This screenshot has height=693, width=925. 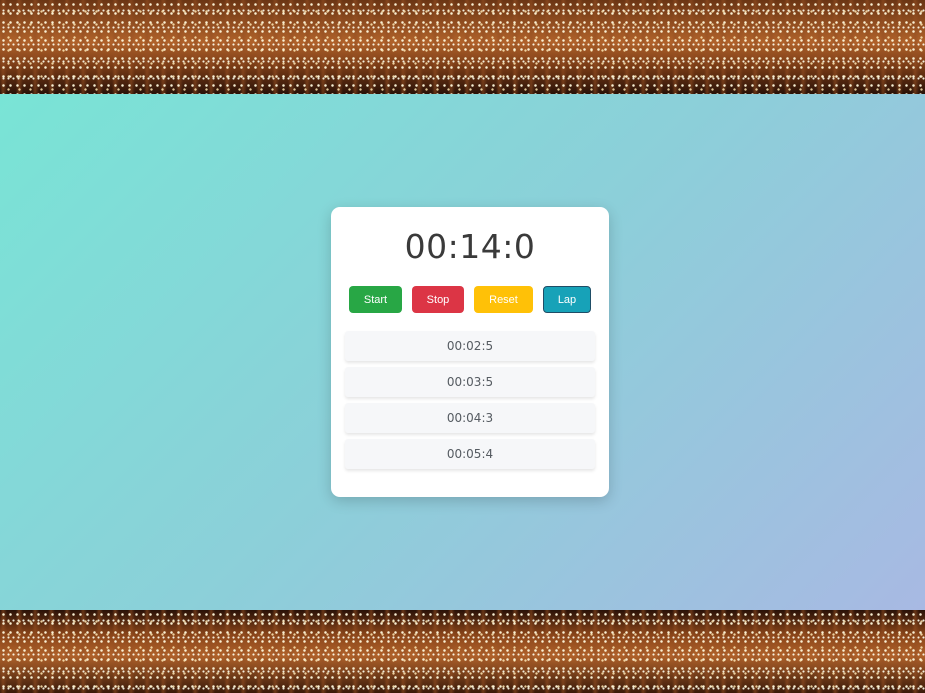 What do you see at coordinates (438, 299) in the screenshot?
I see `stop-button: Stop` at bounding box center [438, 299].